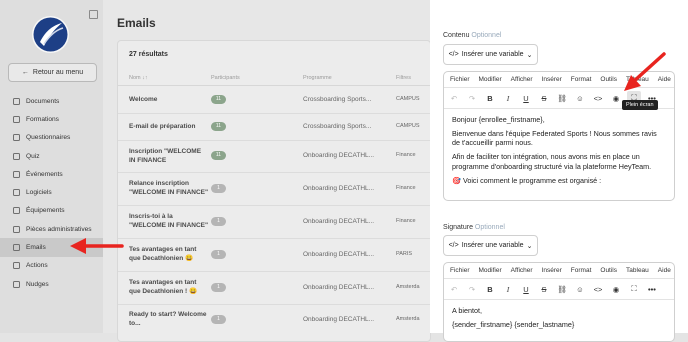 This screenshot has height=342, width=688. I want to click on arrow-to-emails-icon, so click(97, 246).